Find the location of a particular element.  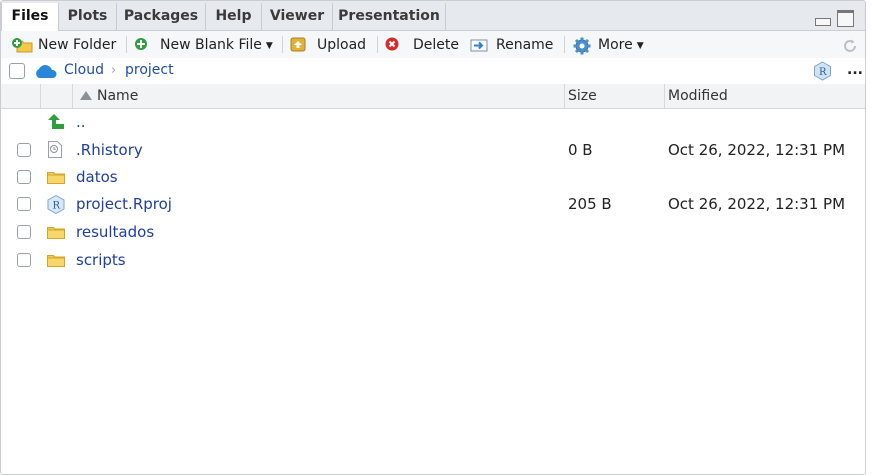

new-blank-file-button: New Blank File ▼ is located at coordinates (203, 44).